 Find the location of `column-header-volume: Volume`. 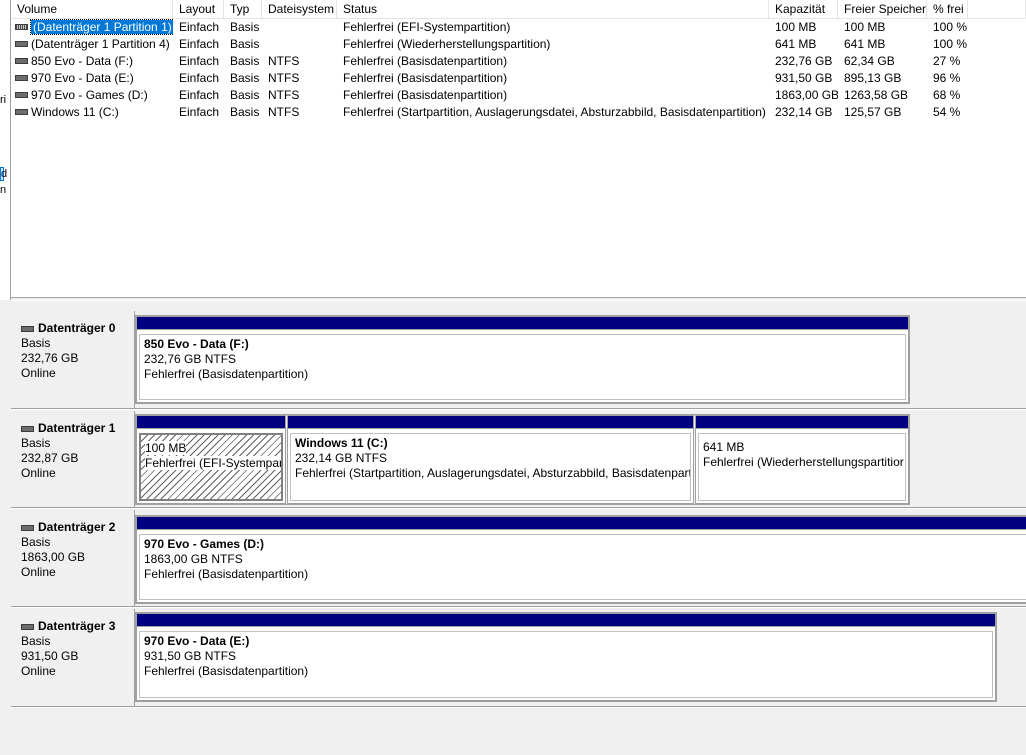

column-header-volume: Volume is located at coordinates (92, 9).